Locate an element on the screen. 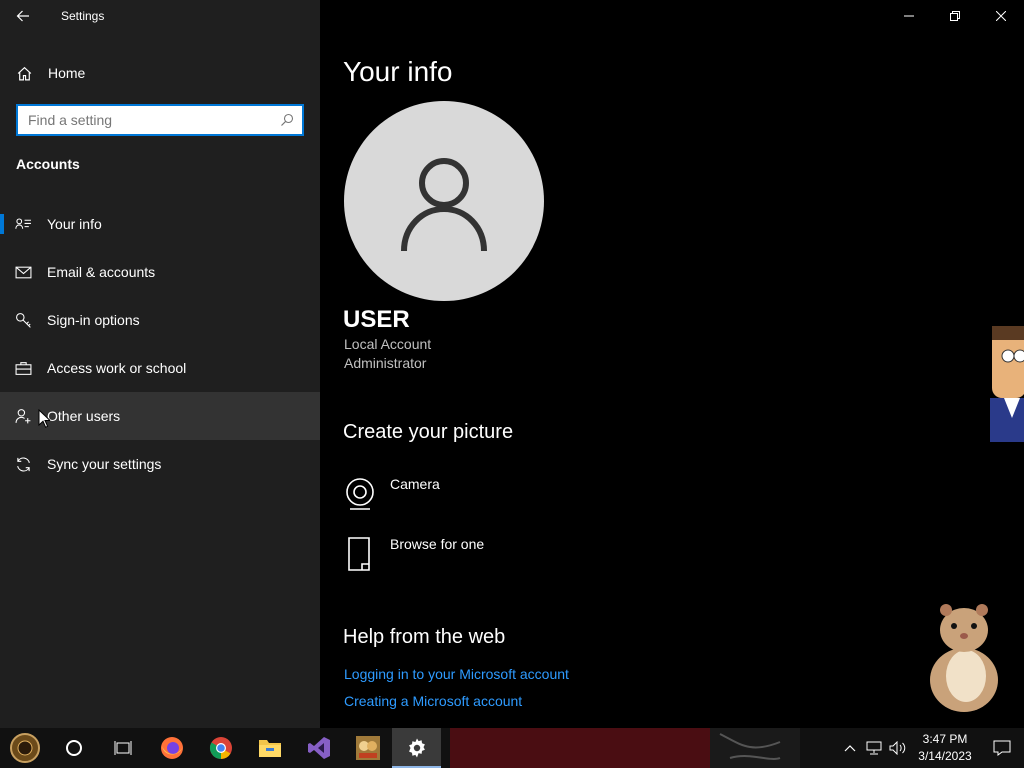  search-box is located at coordinates (160, 120).